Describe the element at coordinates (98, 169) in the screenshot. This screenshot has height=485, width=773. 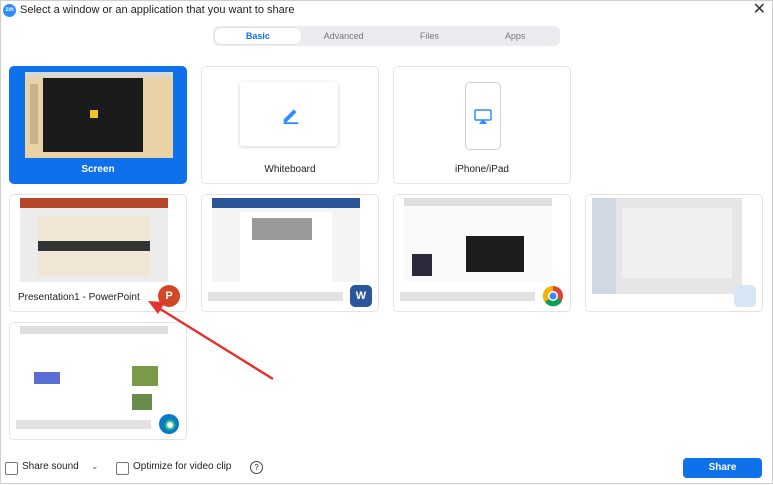
I see `tile-label-screen: Screen` at that location.